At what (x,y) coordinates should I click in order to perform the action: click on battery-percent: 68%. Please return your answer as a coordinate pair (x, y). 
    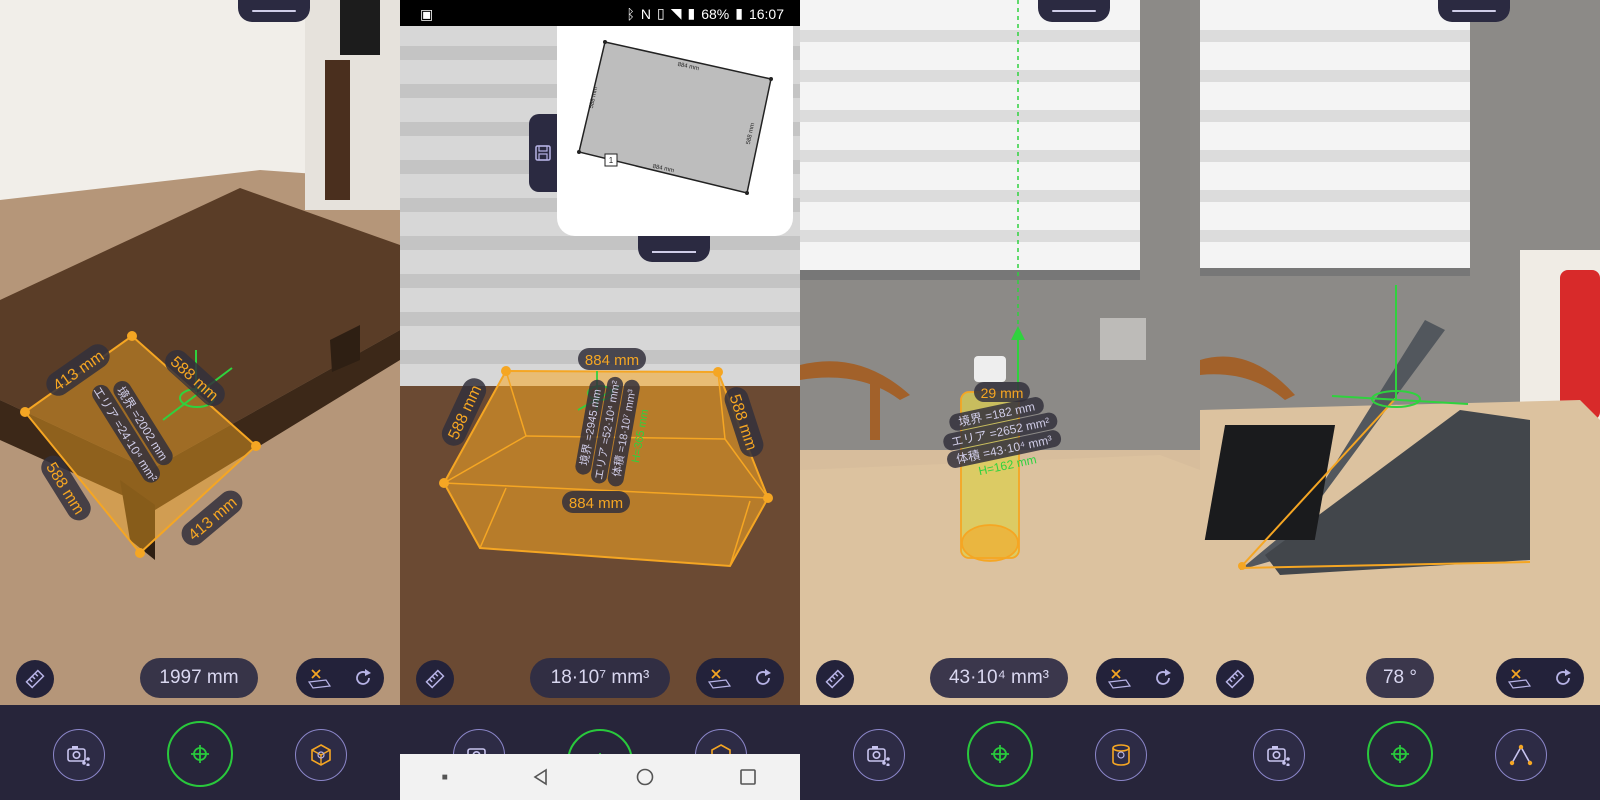
    Looking at the image, I should click on (715, 13).